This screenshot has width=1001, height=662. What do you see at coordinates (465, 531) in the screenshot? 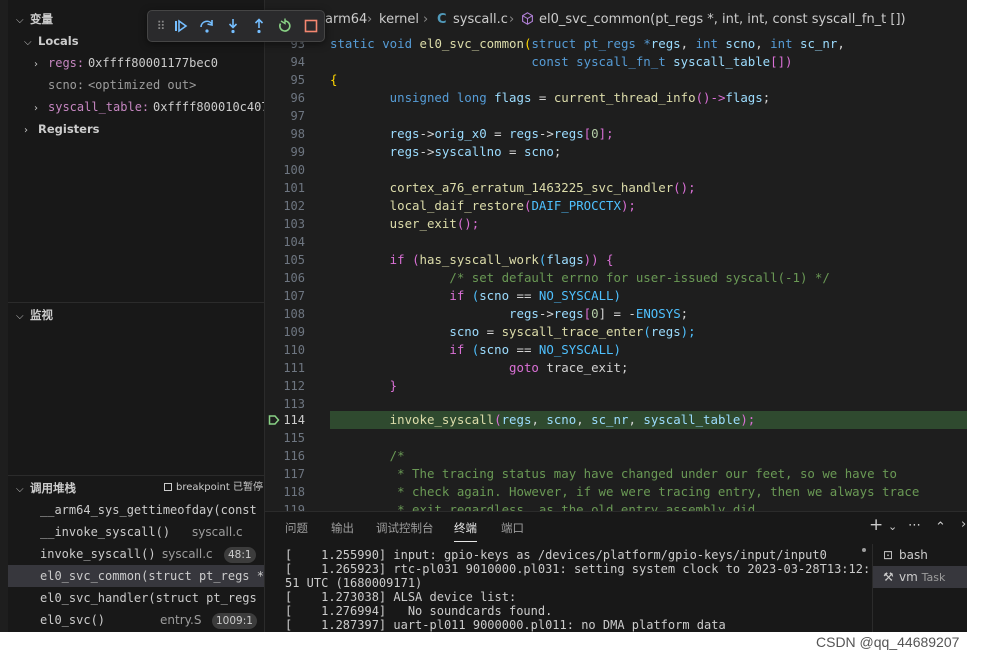
I see `tab-terminal: 终端` at bounding box center [465, 531].